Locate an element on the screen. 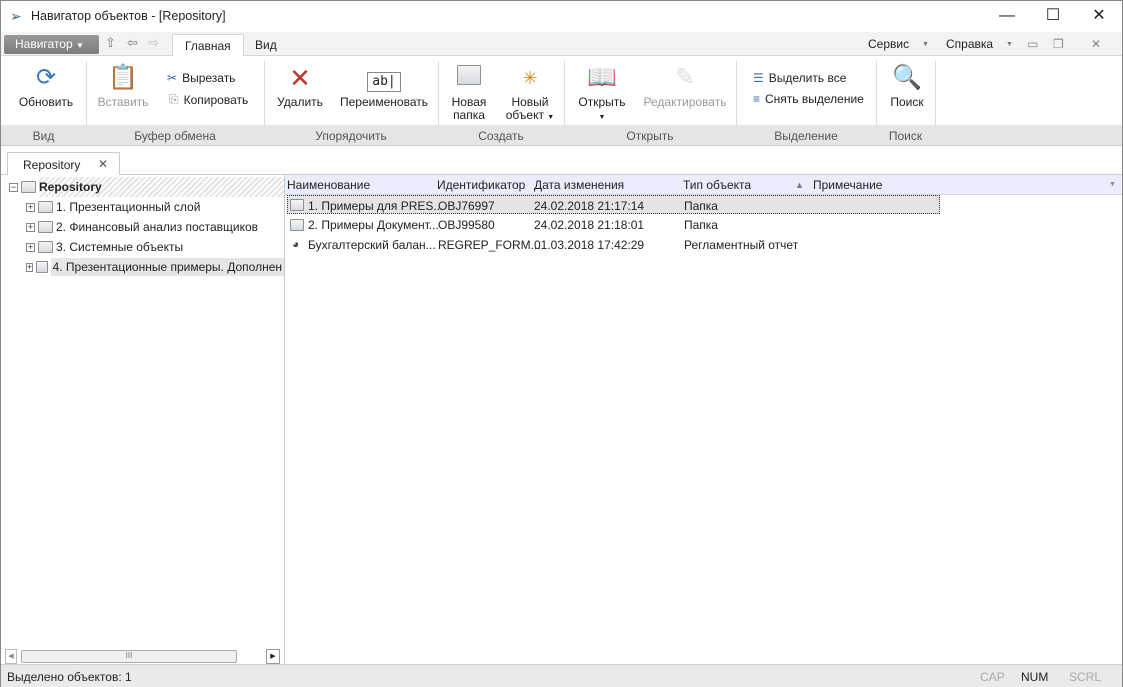 This screenshot has width=1123, height=687. new-object-icon: ✳ is located at coordinates (530, 78).